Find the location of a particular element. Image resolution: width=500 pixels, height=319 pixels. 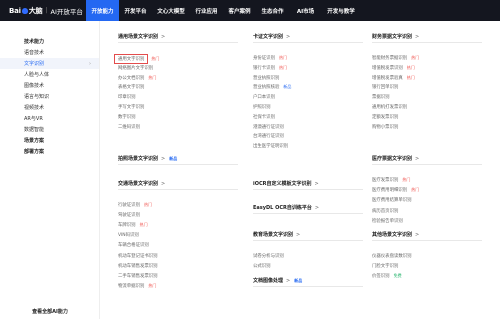

menu-link: 数字识别 is located at coordinates (127, 117).